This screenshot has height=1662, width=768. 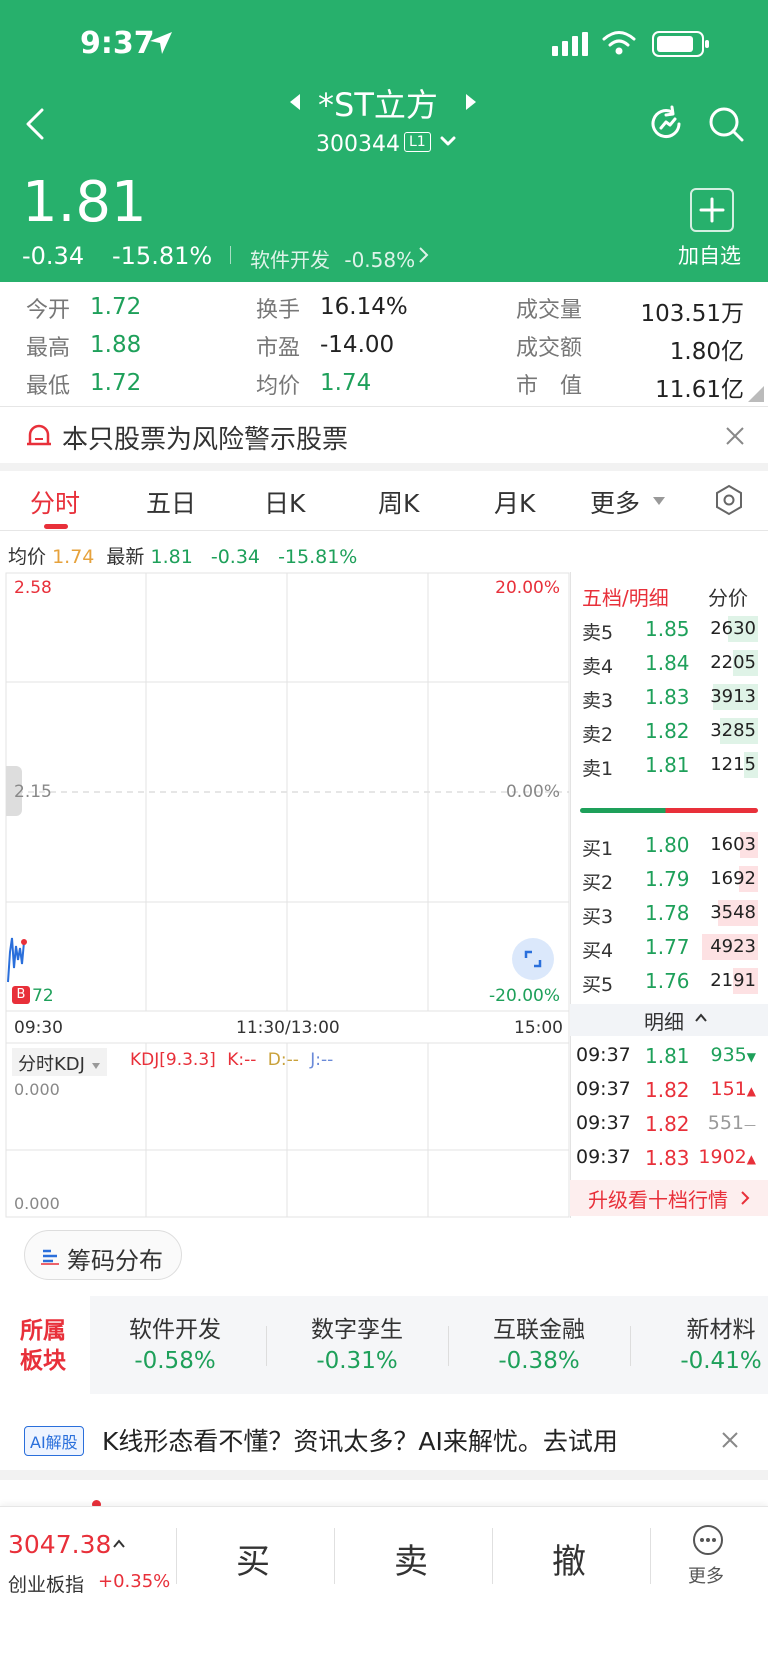 I want to click on sectors-title: 所属 板块, so click(x=43, y=1346).